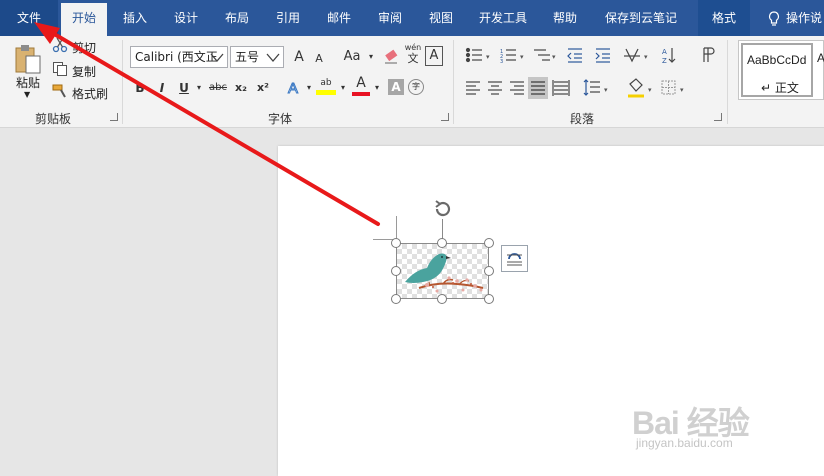 The height and width of the screenshot is (476, 824). I want to click on styles-gallery: AaBbCcDd ↵ 正文 A, so click(781, 70).